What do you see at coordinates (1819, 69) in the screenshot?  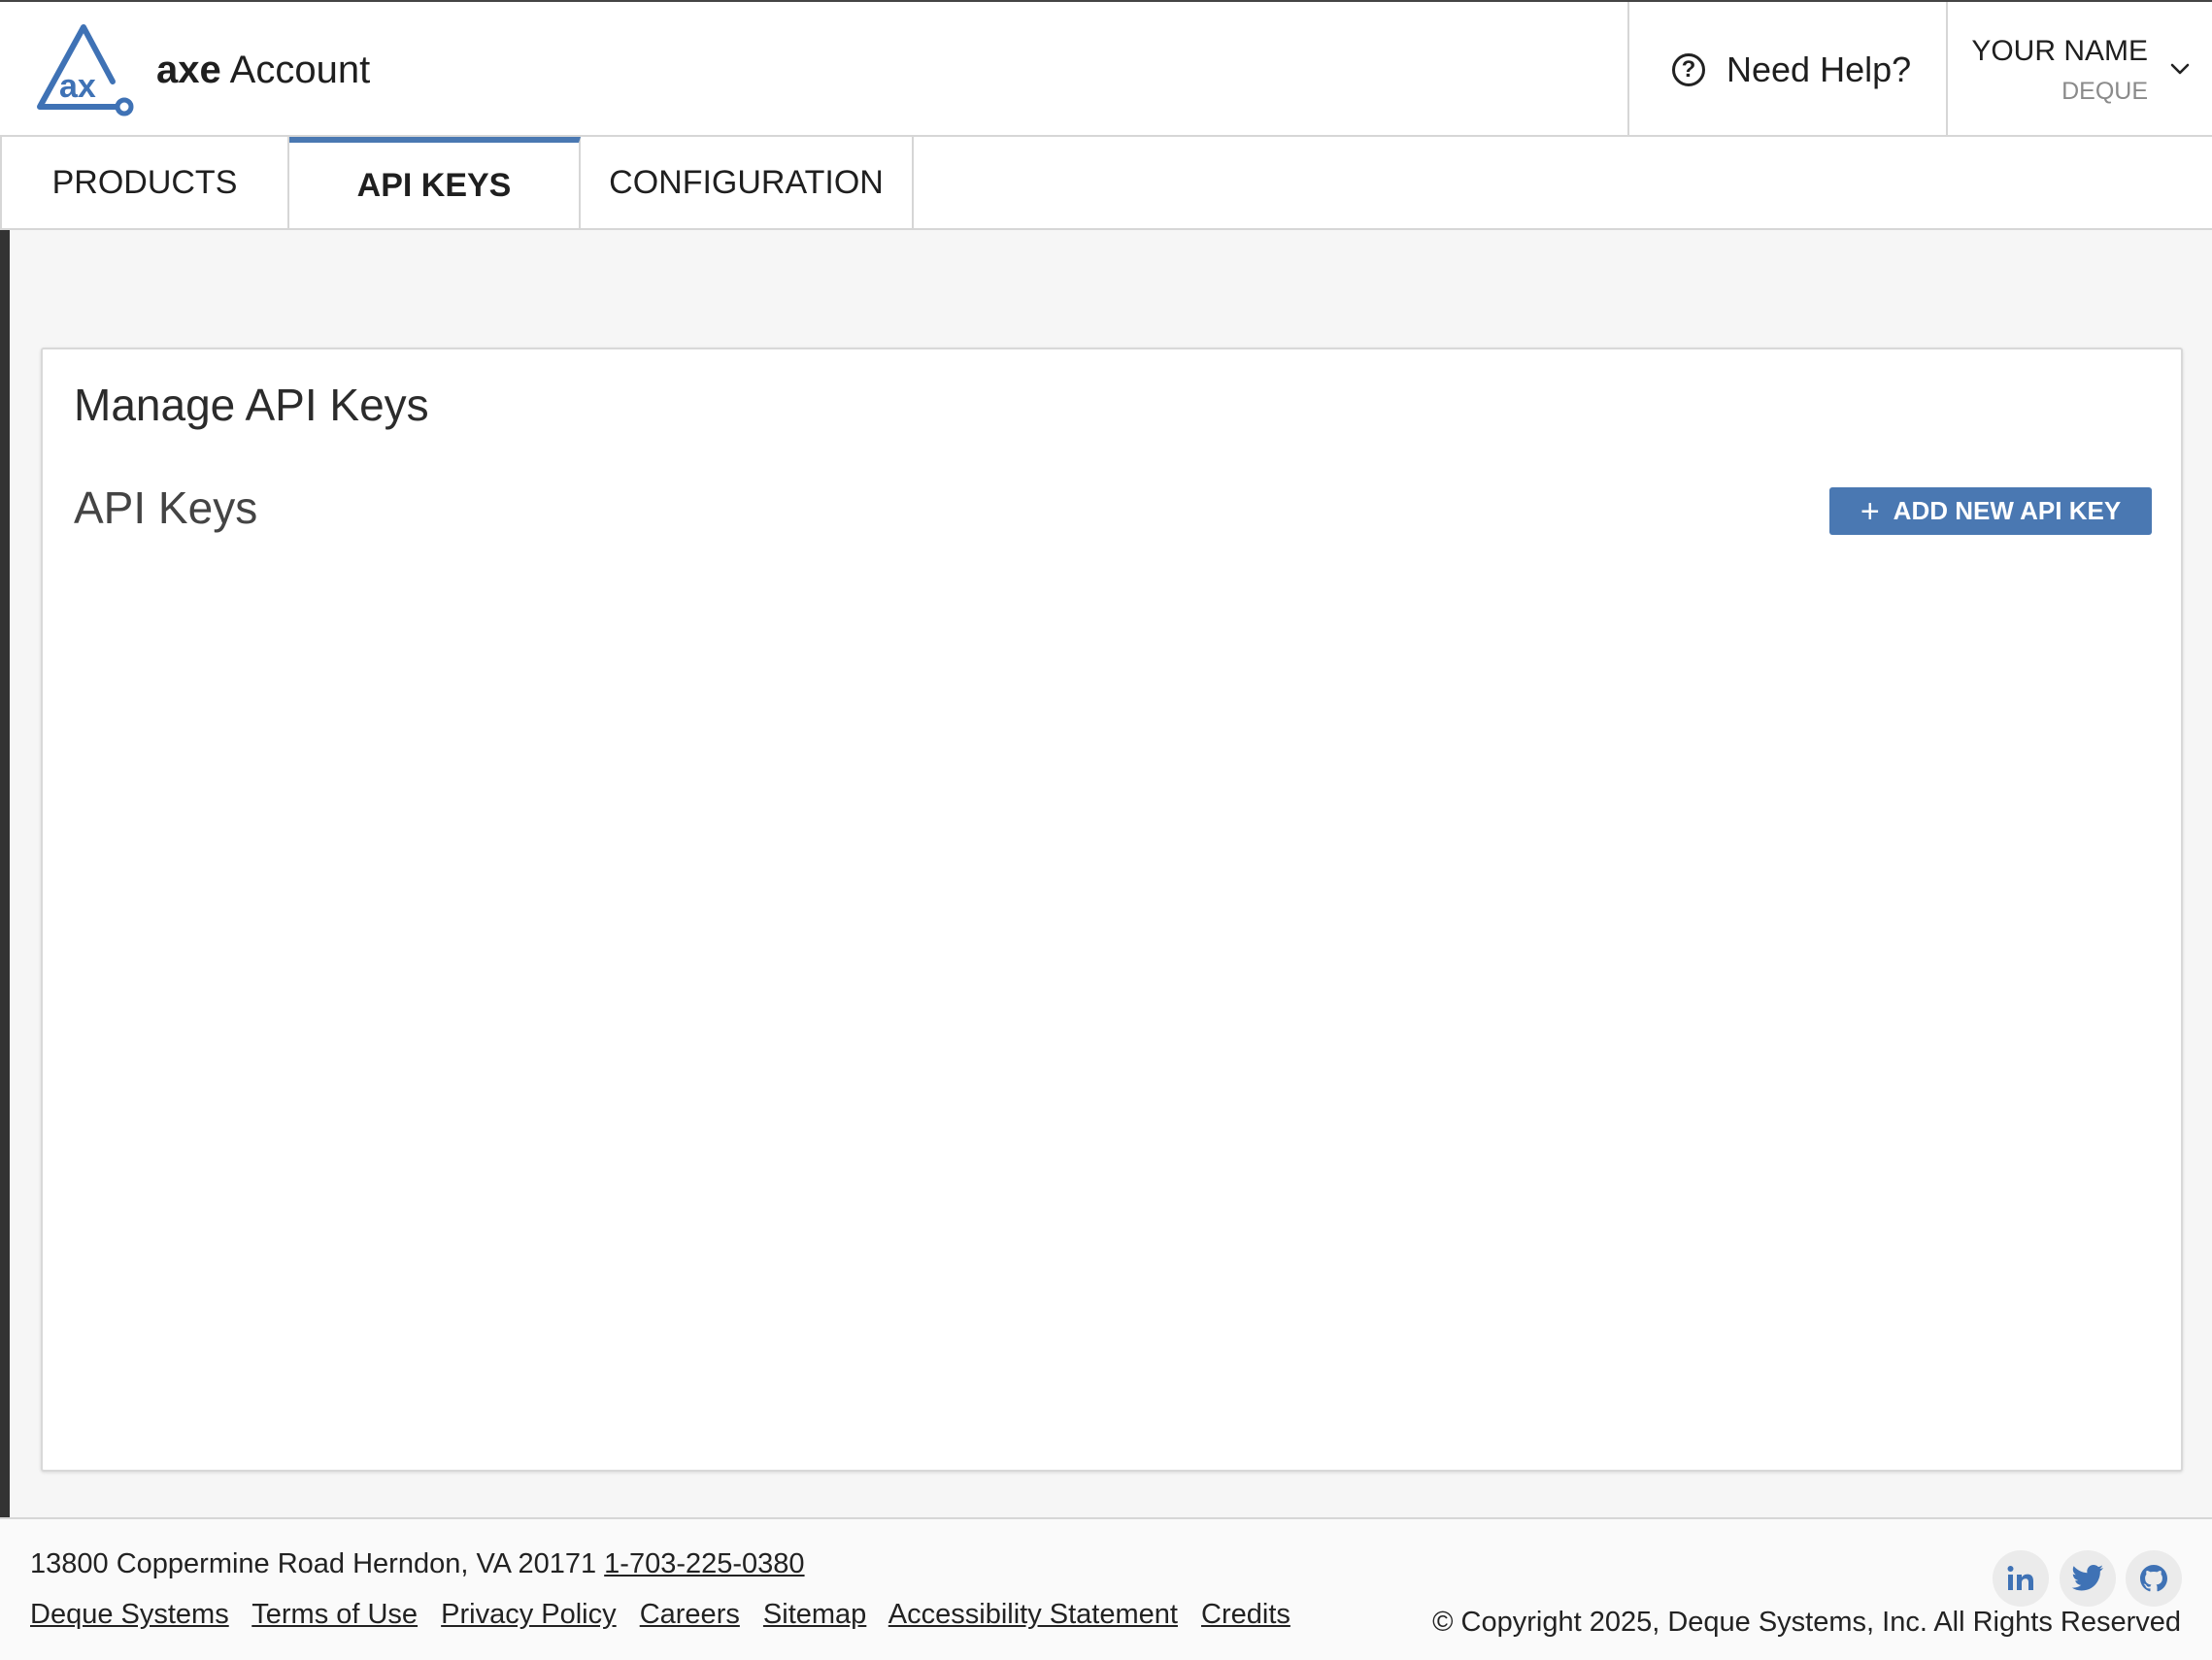 I see `need-help-label: Need Help?` at bounding box center [1819, 69].